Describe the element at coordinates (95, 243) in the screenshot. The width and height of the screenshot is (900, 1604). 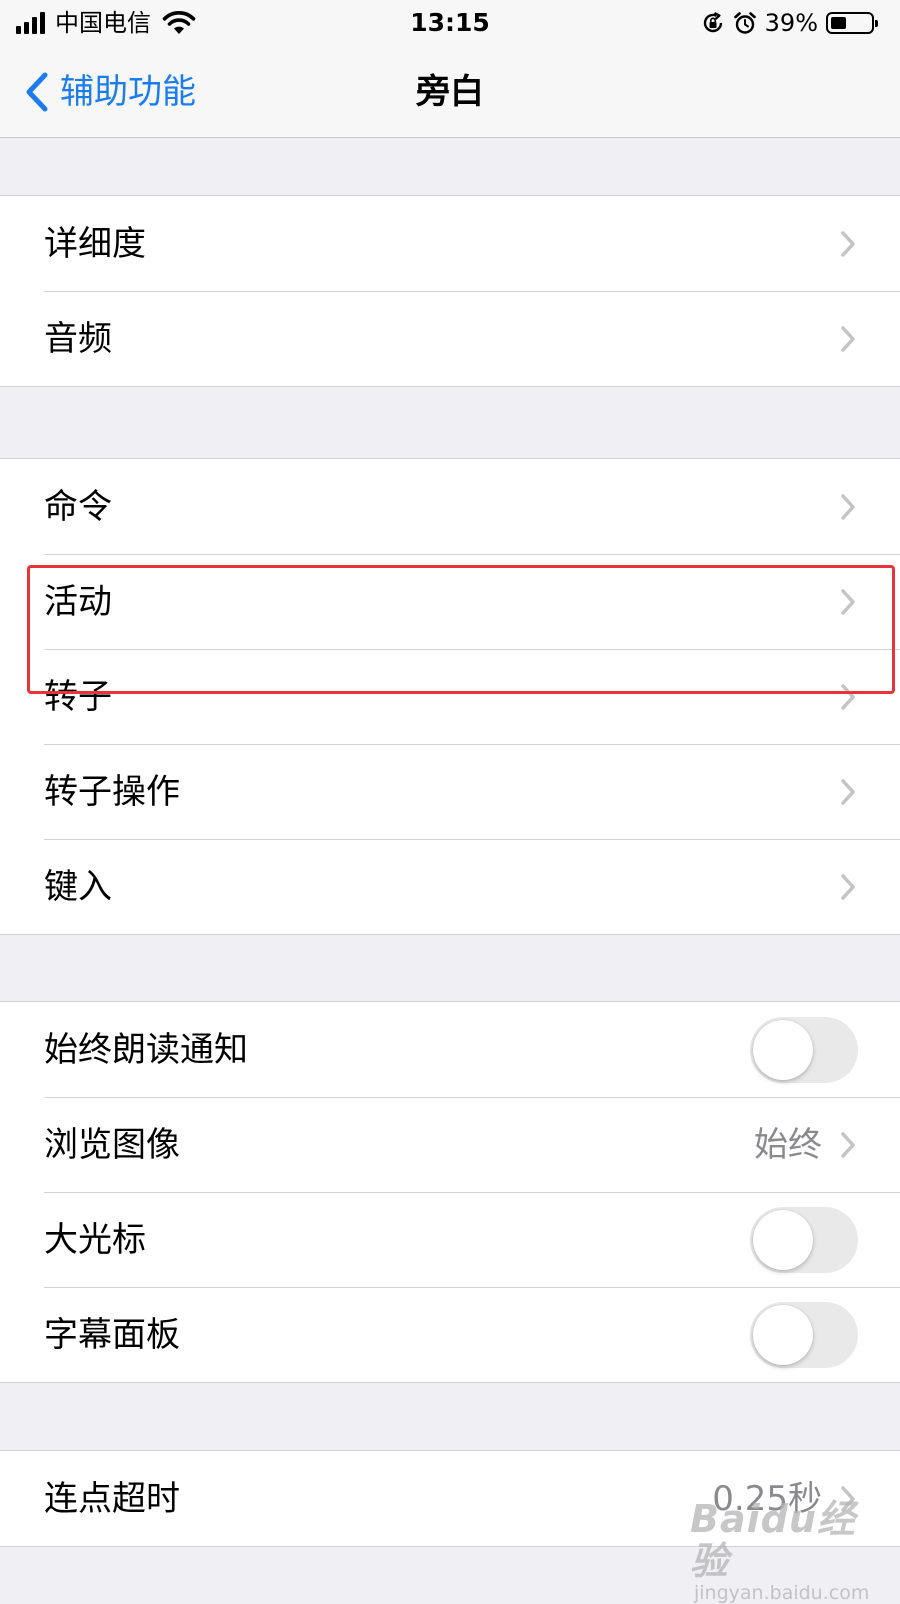
I see `row-label: 详细度` at that location.